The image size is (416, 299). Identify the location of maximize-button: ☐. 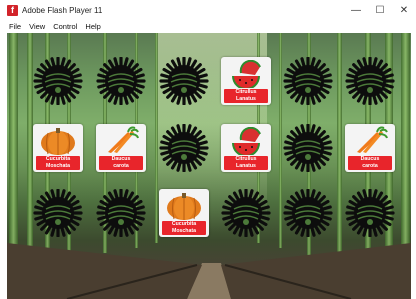
(380, 10).